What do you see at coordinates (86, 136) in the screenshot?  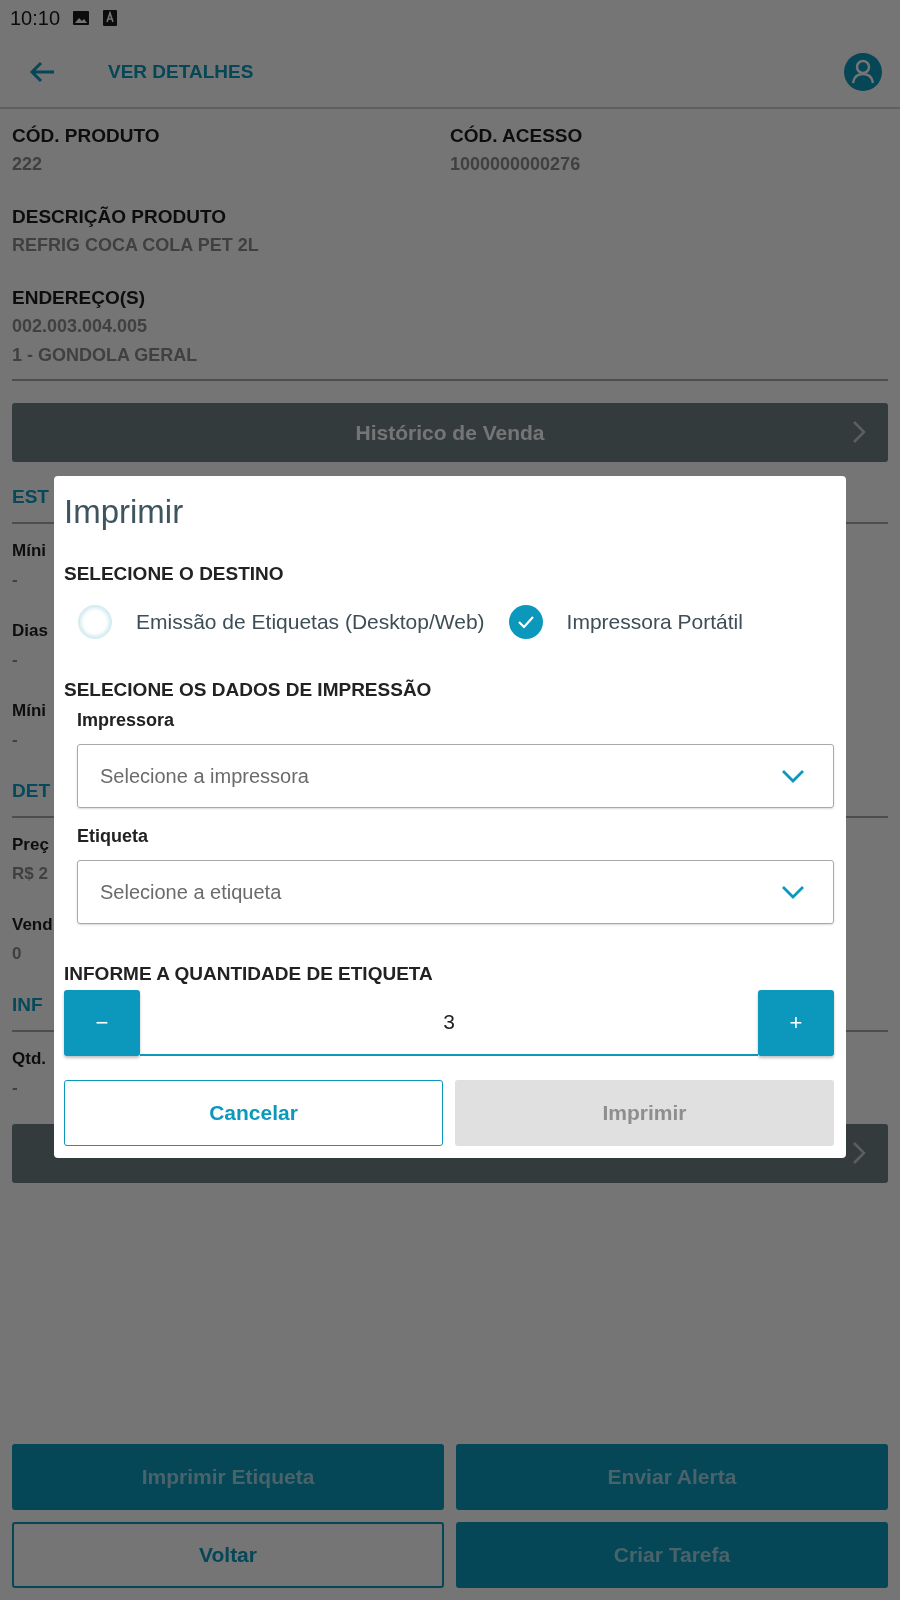 I see `field-label: CÓD. PRODUTO` at bounding box center [86, 136].